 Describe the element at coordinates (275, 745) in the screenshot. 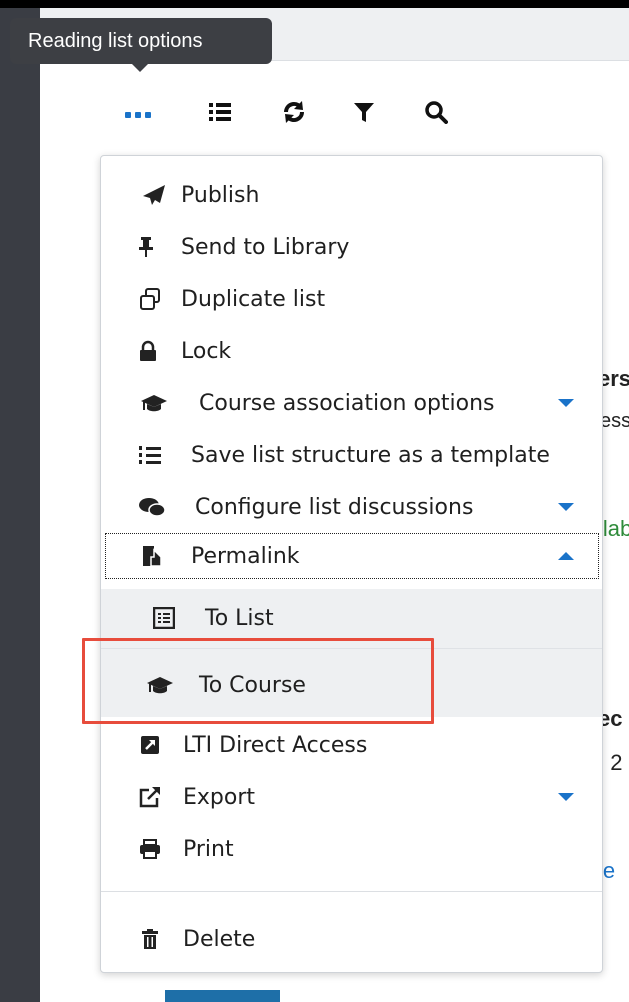

I see `menu-item-label: LTI Direct Access` at that location.